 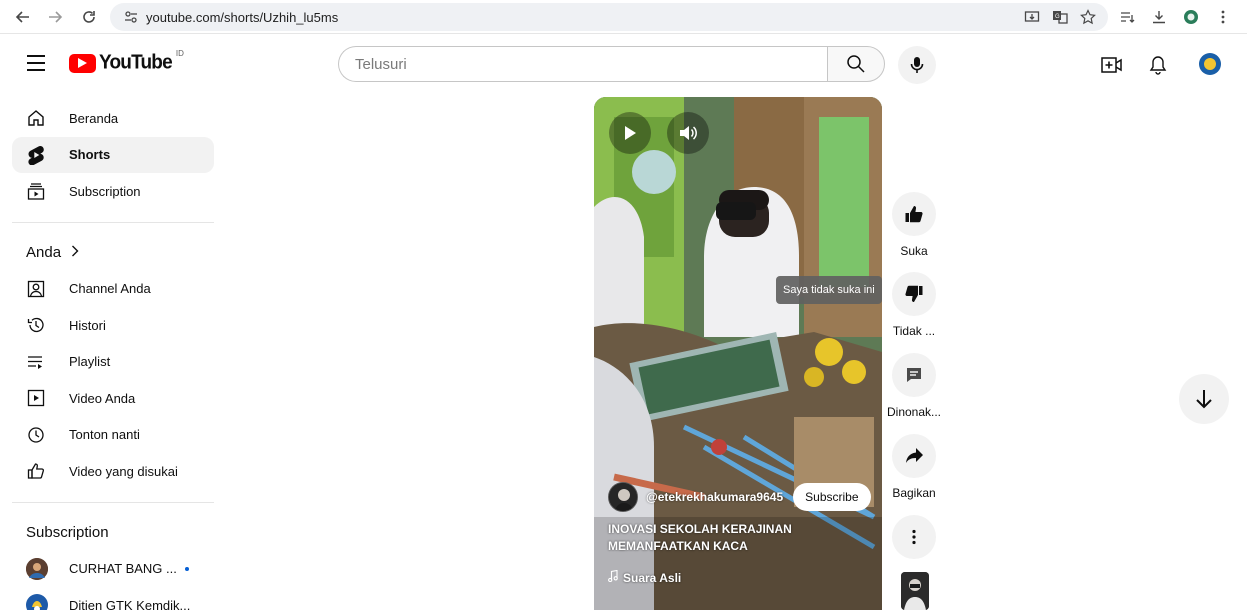 What do you see at coordinates (23, 17) in the screenshot?
I see `back-arrow-icon` at bounding box center [23, 17].